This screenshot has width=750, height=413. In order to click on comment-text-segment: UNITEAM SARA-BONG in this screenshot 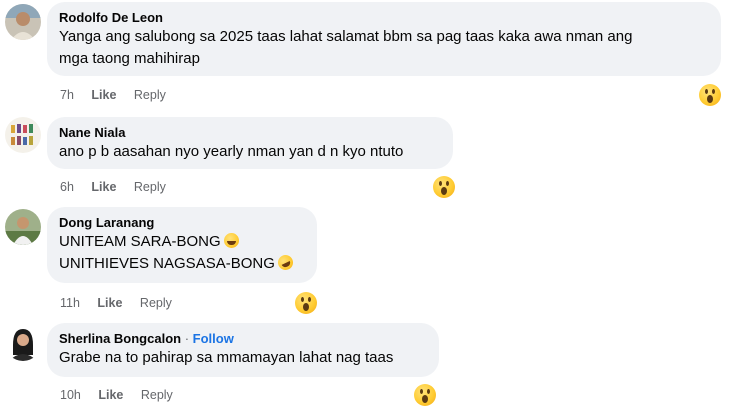, I will do `click(140, 241)`.